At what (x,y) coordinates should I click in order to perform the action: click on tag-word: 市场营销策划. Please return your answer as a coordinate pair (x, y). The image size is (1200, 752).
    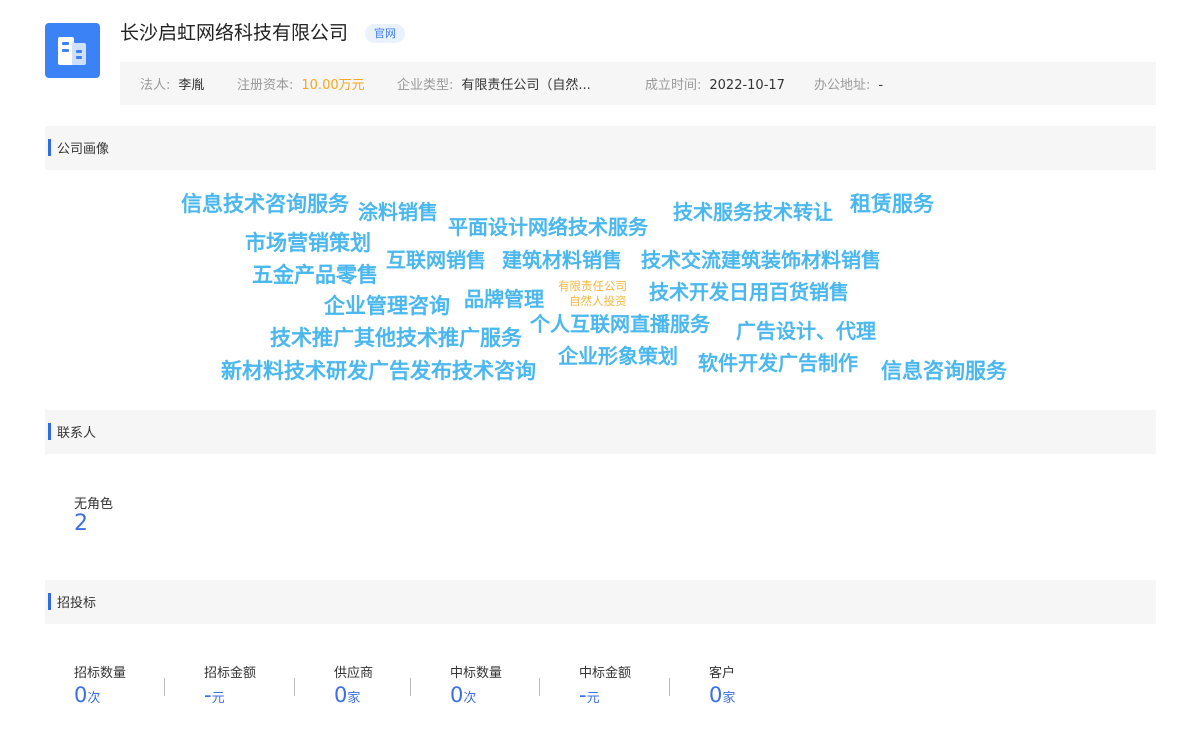
    Looking at the image, I should click on (308, 243).